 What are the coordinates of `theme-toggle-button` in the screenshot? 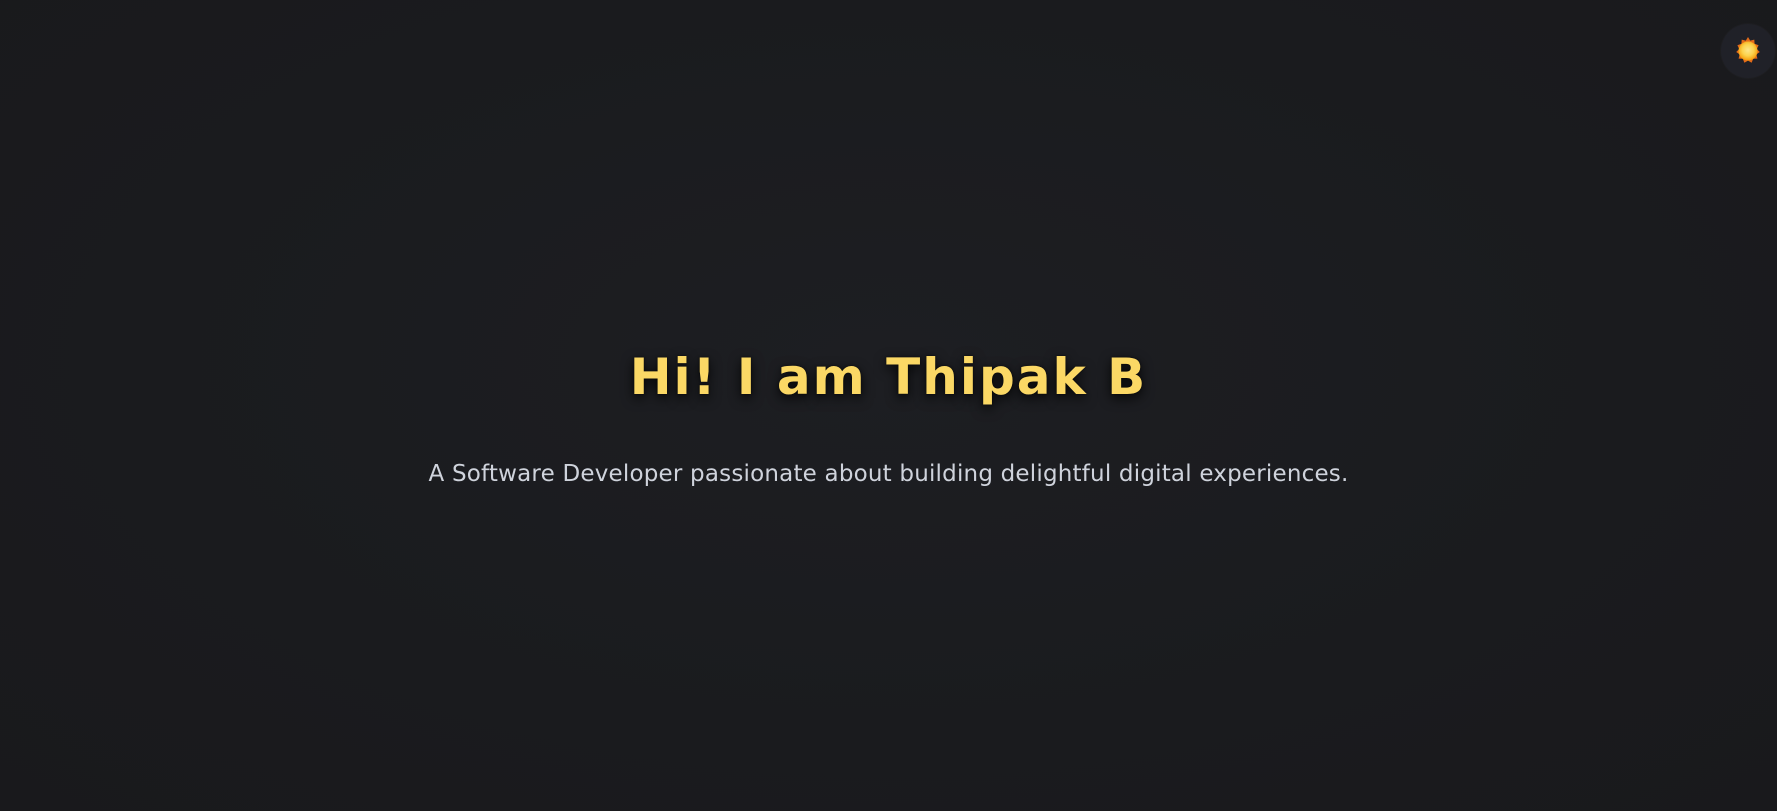 It's located at (1748, 51).